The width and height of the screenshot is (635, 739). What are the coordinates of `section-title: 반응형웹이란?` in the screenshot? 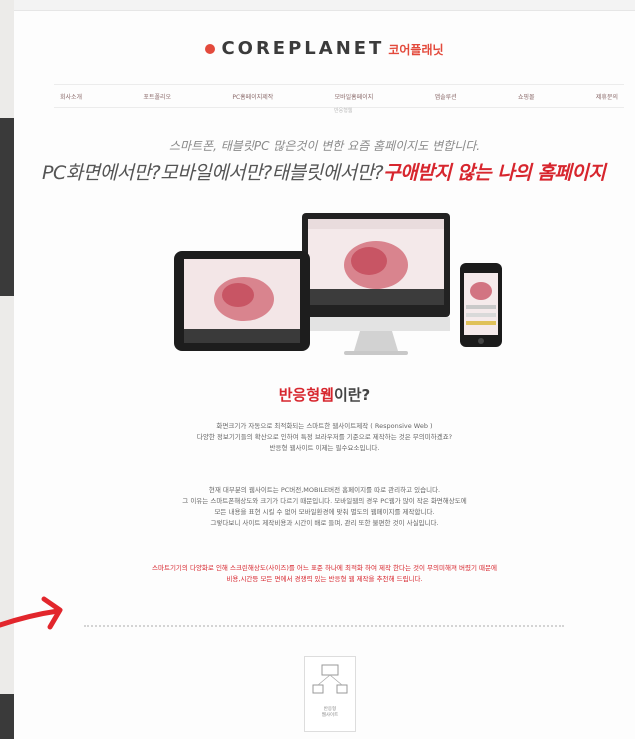 It's located at (324, 394).